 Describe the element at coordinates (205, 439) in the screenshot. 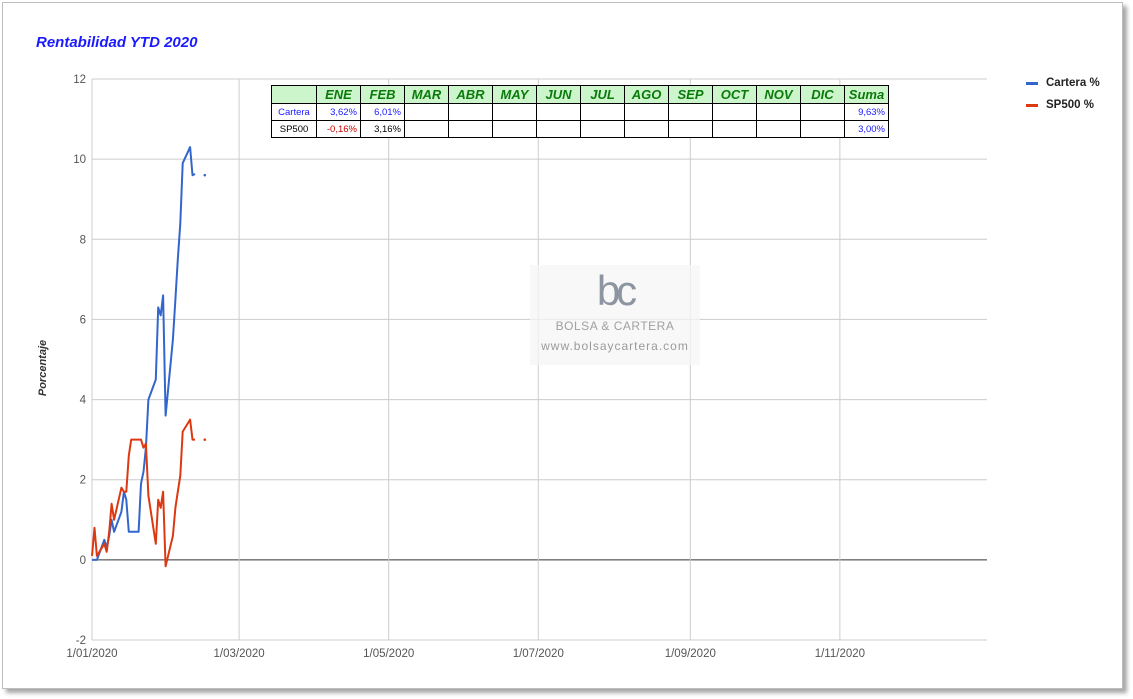

I see `series-point-sp500` at that location.